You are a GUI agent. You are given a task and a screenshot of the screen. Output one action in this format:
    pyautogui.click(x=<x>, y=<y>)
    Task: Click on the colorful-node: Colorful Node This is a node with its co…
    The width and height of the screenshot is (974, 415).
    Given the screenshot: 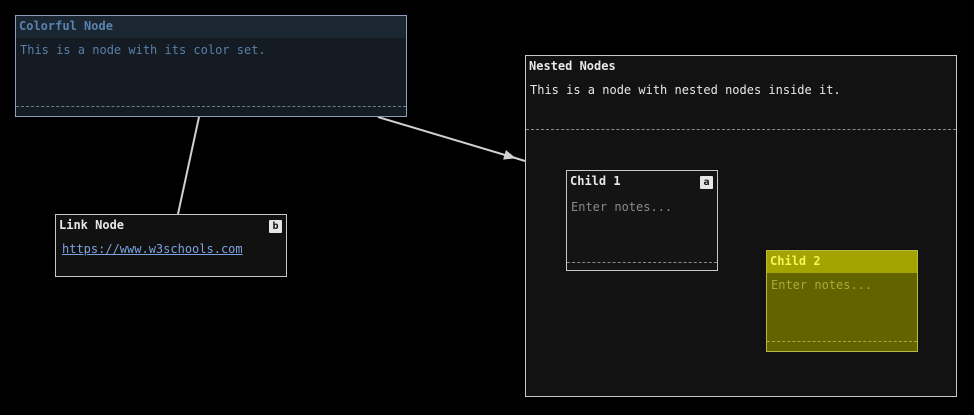 What is the action you would take?
    pyautogui.click(x=211, y=66)
    